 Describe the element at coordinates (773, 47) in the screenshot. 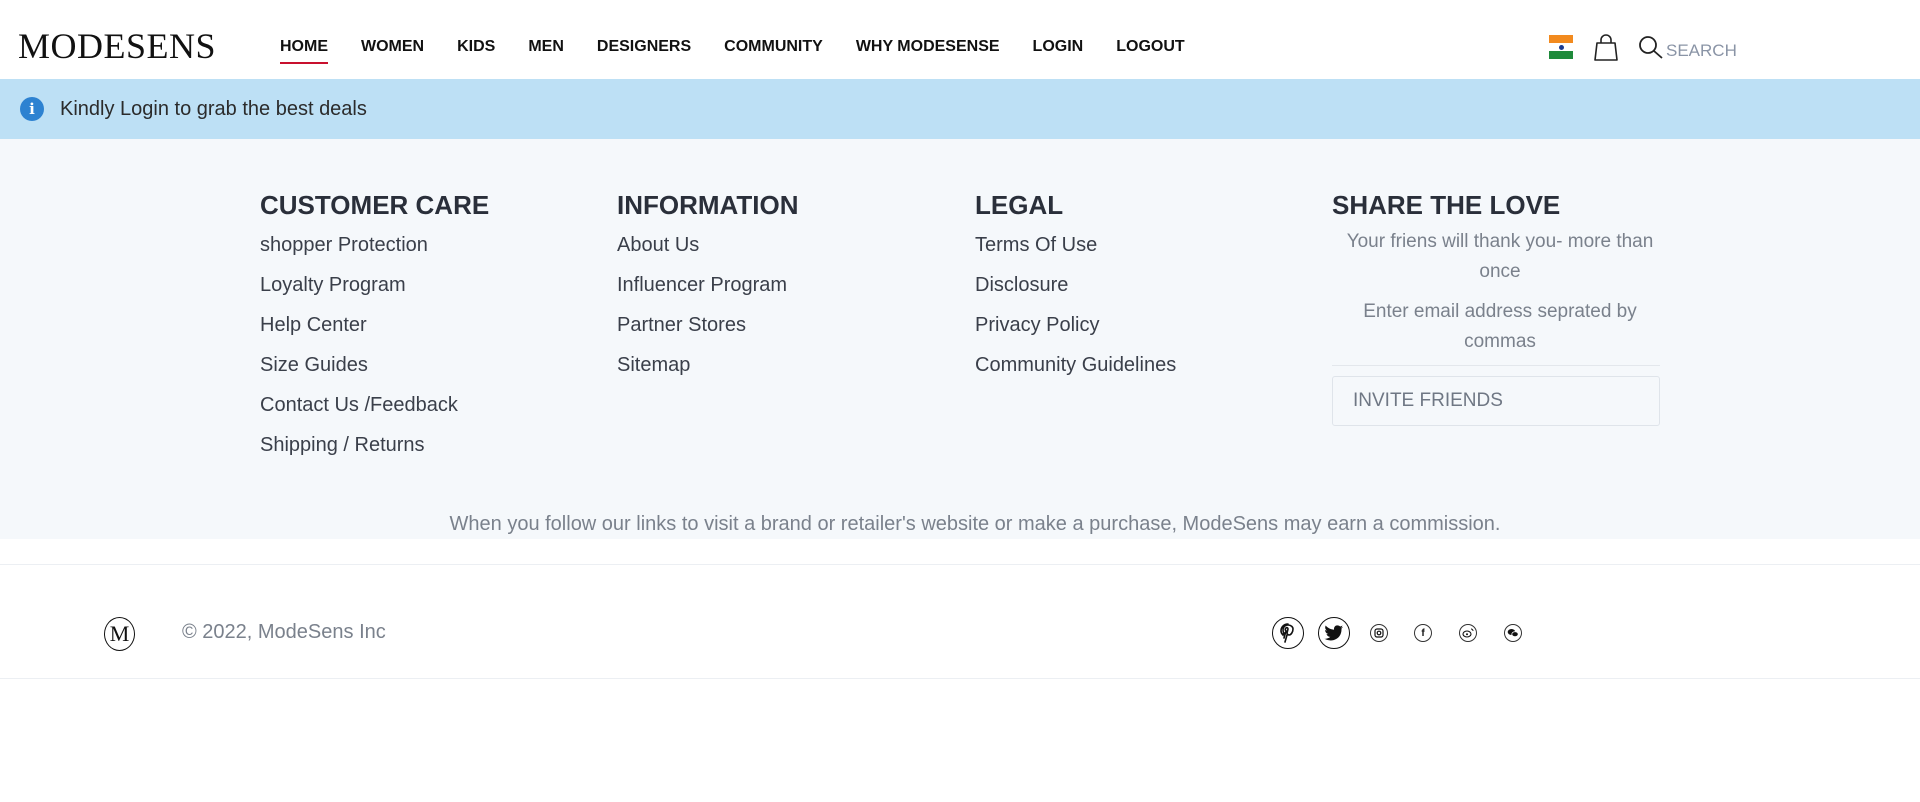

I see `nav-community: COMMUNITY` at that location.